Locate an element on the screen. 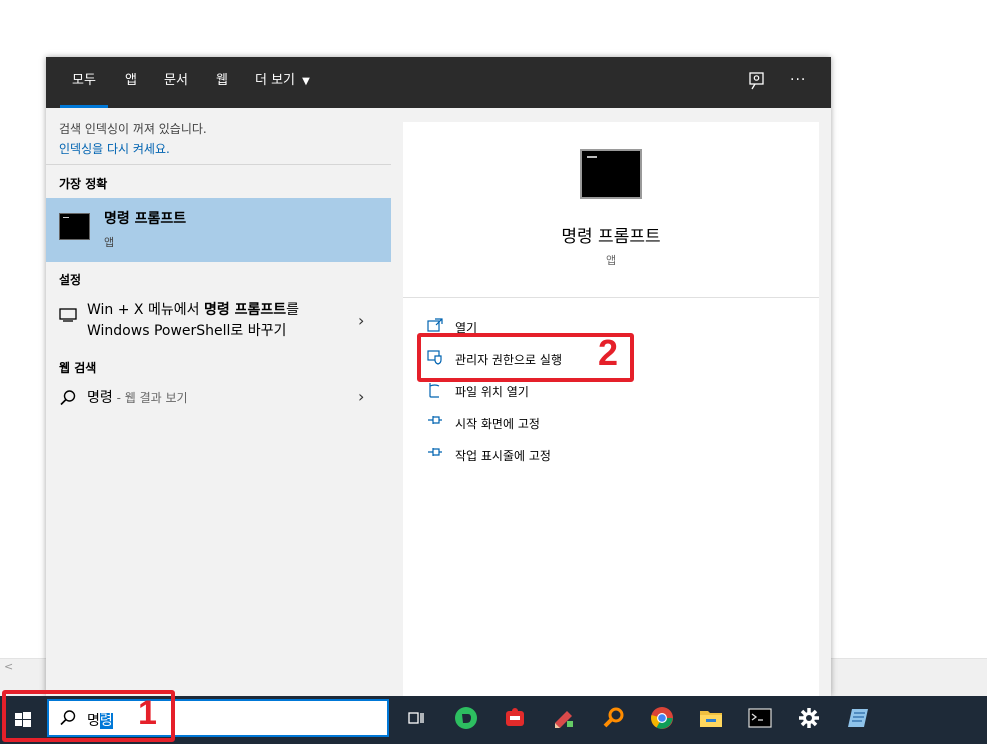 This screenshot has width=987, height=744. tab-apps: 앱 is located at coordinates (131, 82).